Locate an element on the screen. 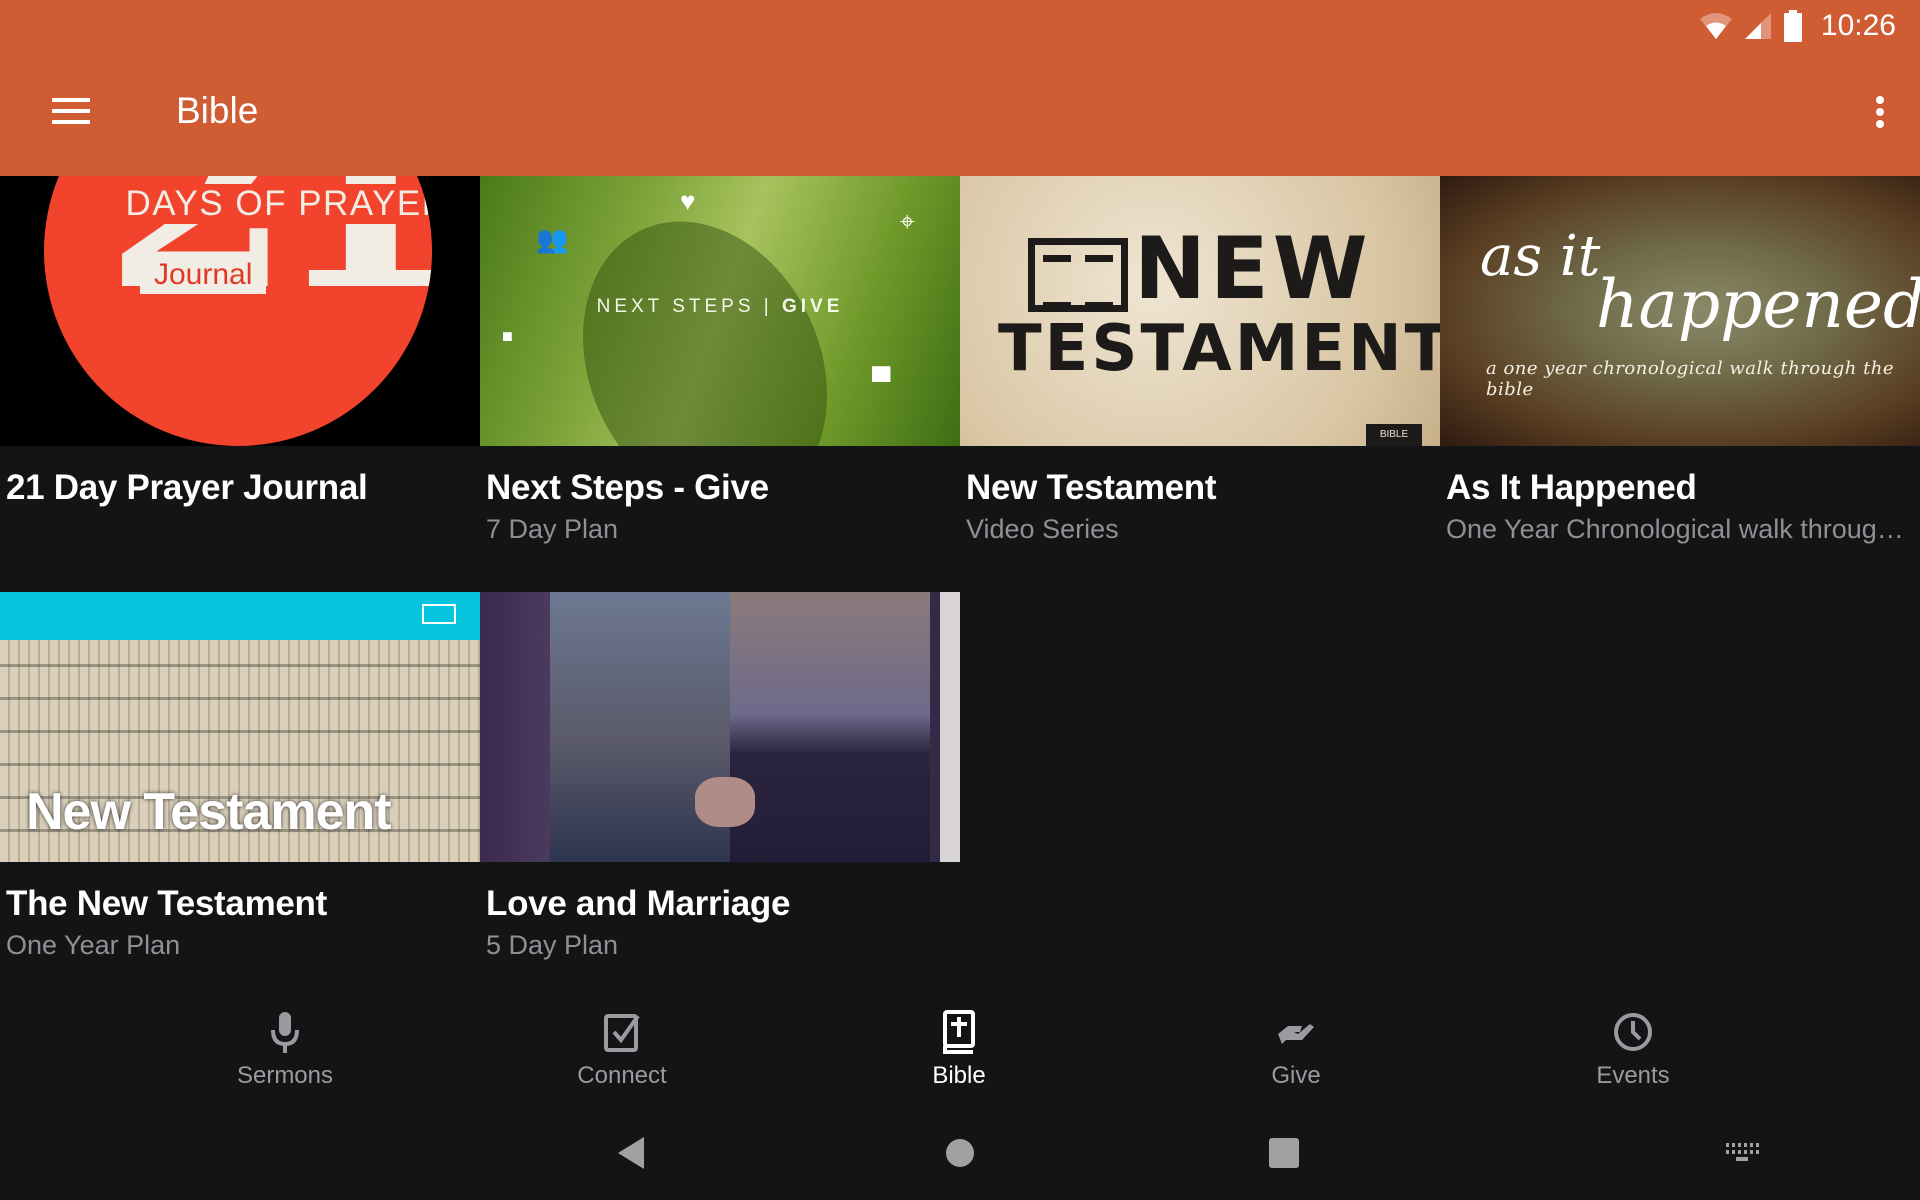 This screenshot has height=1200, width=1920. cell-signal-icon is located at coordinates (1757, 26).